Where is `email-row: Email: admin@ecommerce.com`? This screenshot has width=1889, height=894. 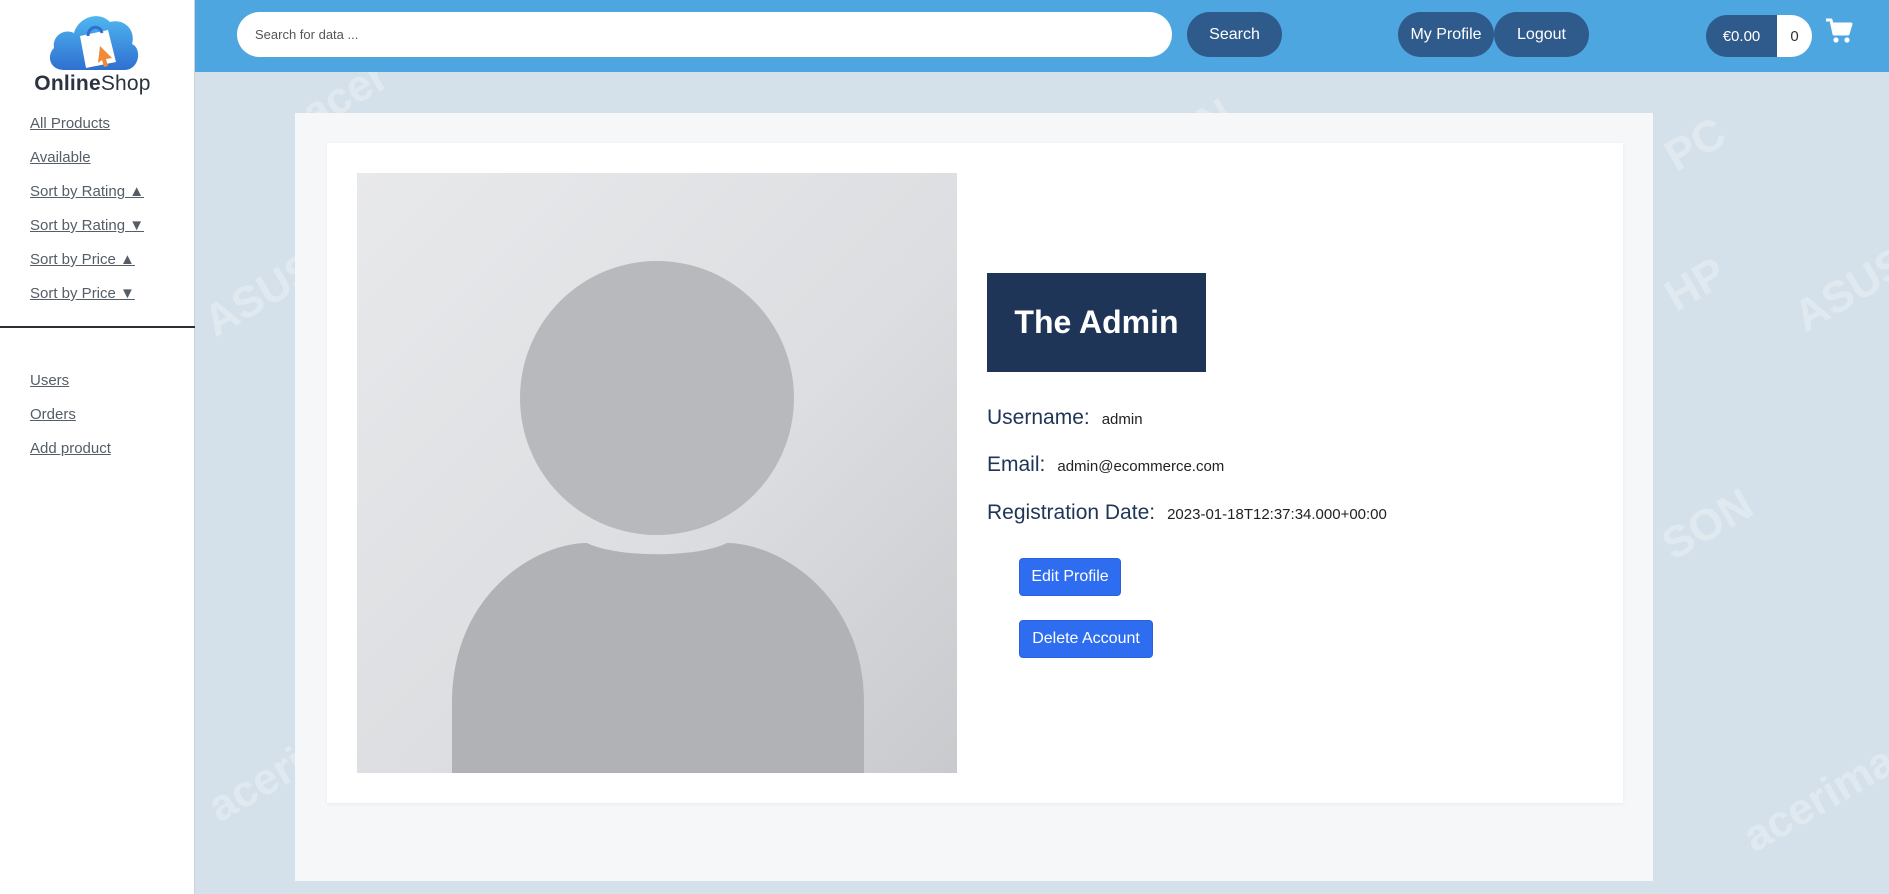
email-row: Email: admin@ecommerce.com is located at coordinates (1105, 465).